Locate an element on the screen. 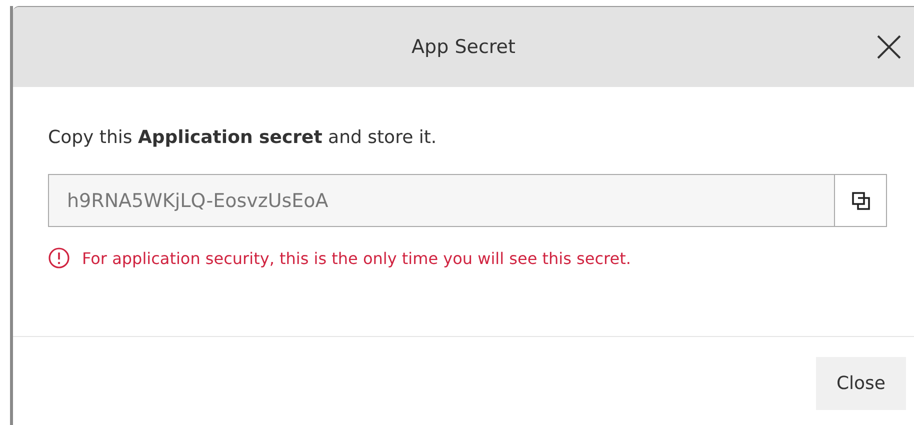 This screenshot has width=914, height=425. warning-icon is located at coordinates (59, 258).